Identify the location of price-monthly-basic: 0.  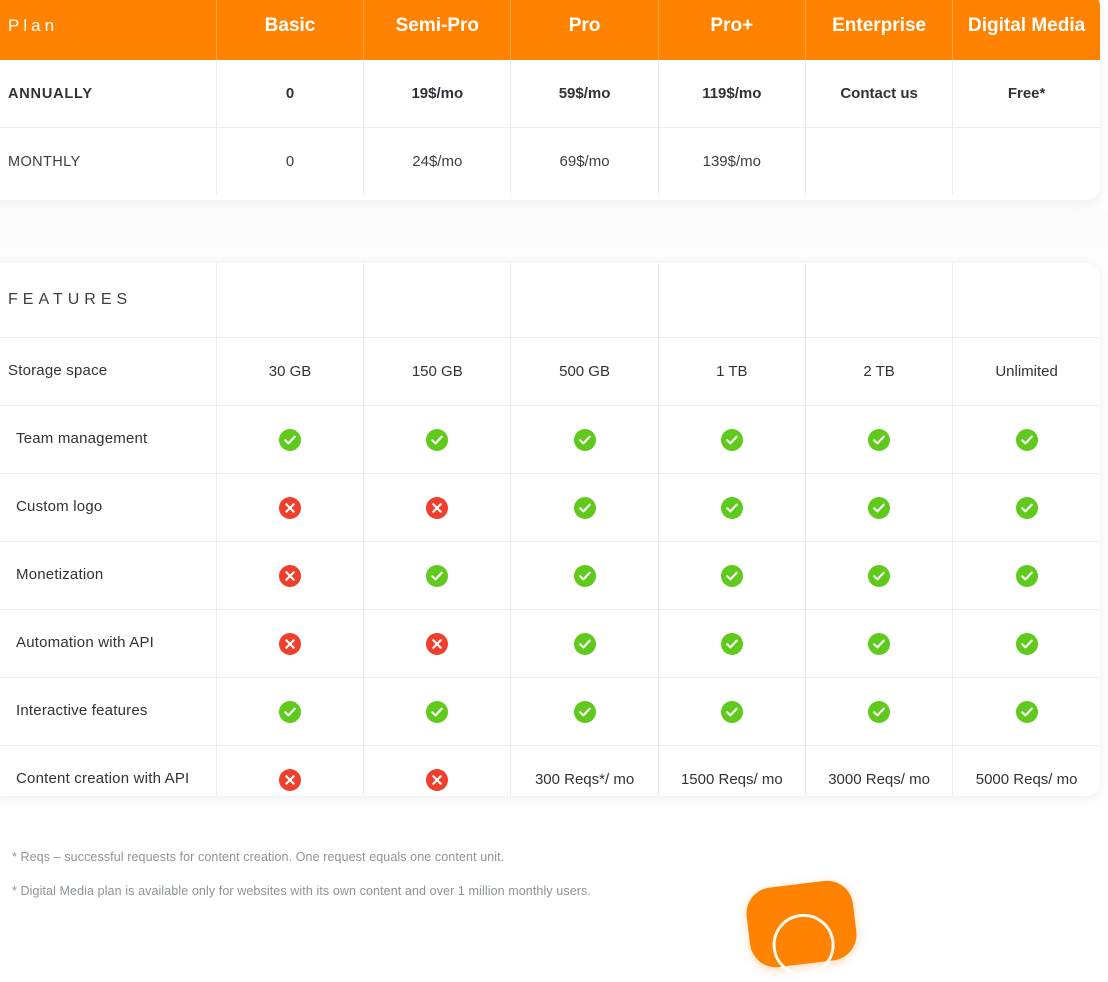
(290, 161).